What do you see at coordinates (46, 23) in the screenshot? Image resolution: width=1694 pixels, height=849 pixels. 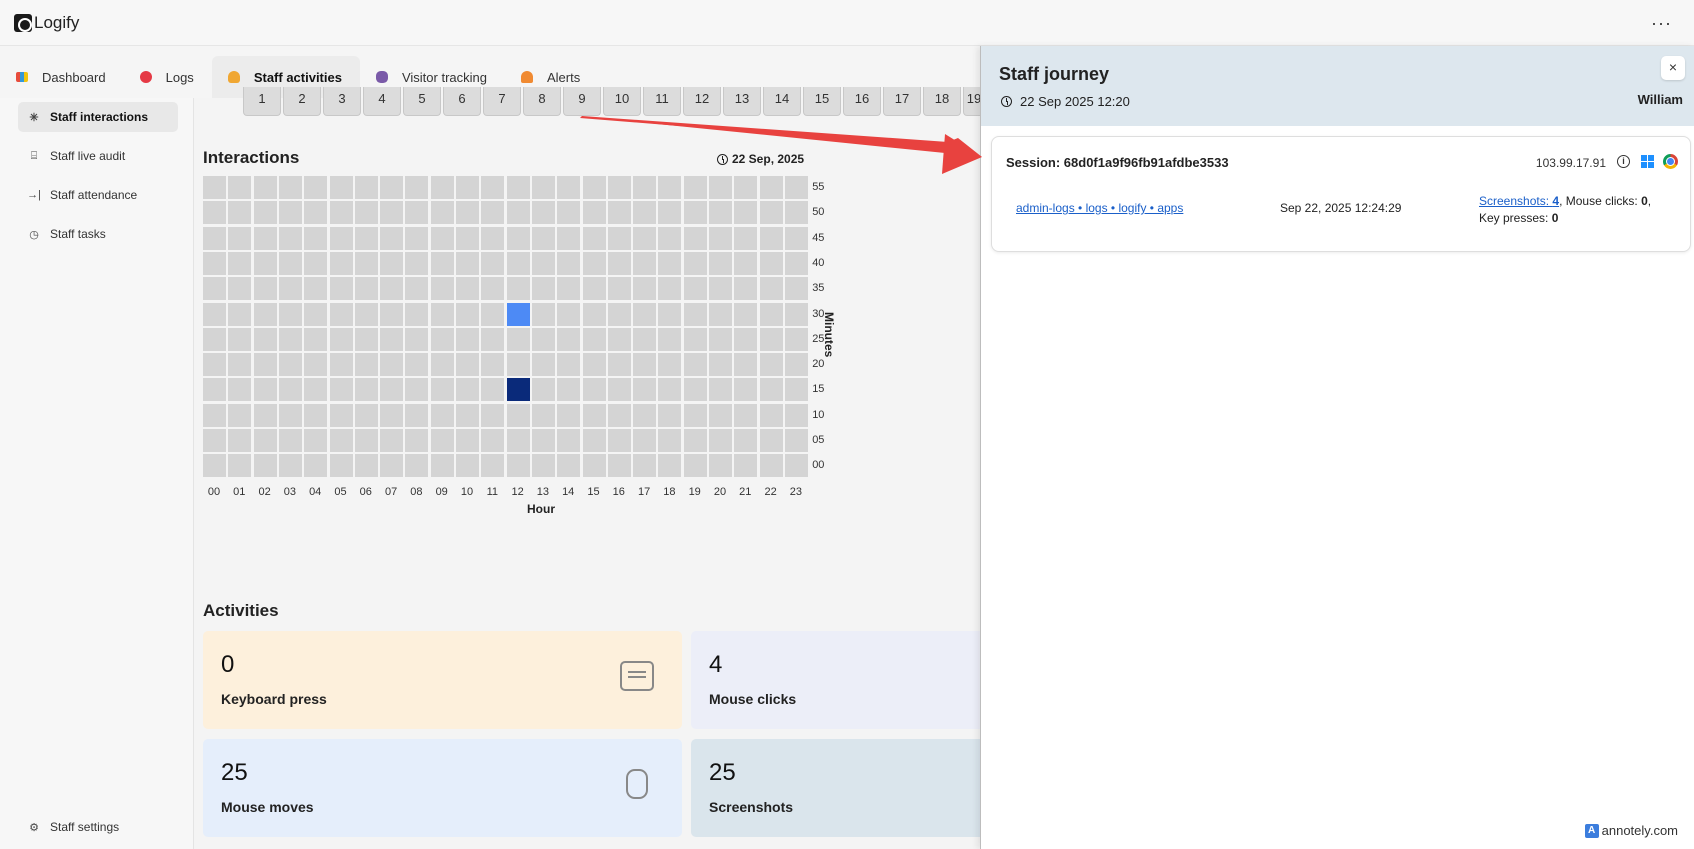 I see `app-logo: Logify` at bounding box center [46, 23].